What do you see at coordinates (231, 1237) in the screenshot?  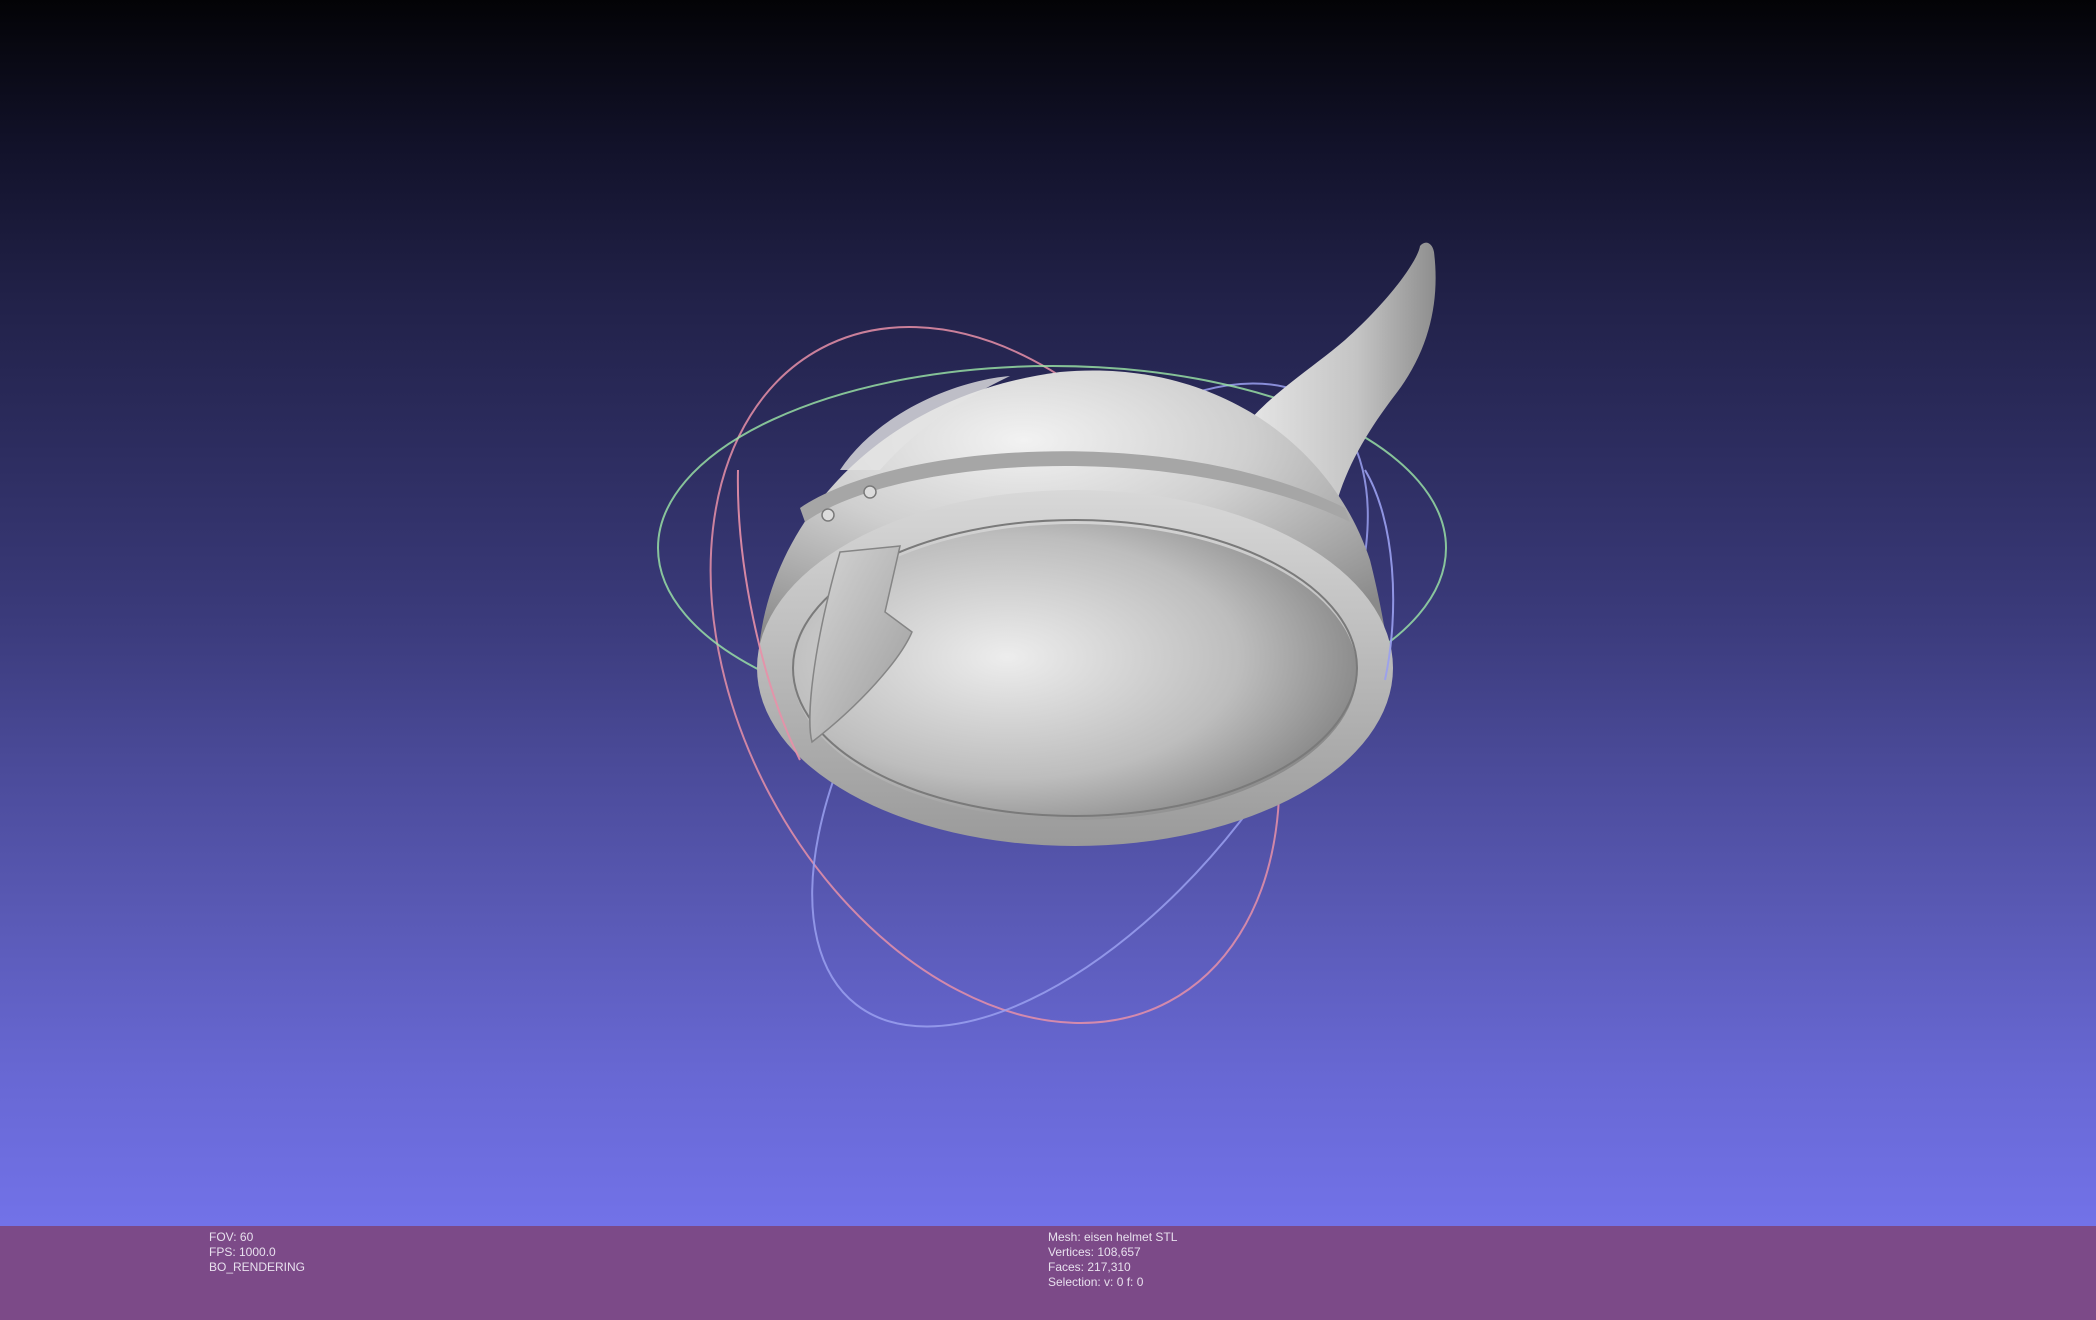 I see `fov-readout: FOV: 60` at bounding box center [231, 1237].